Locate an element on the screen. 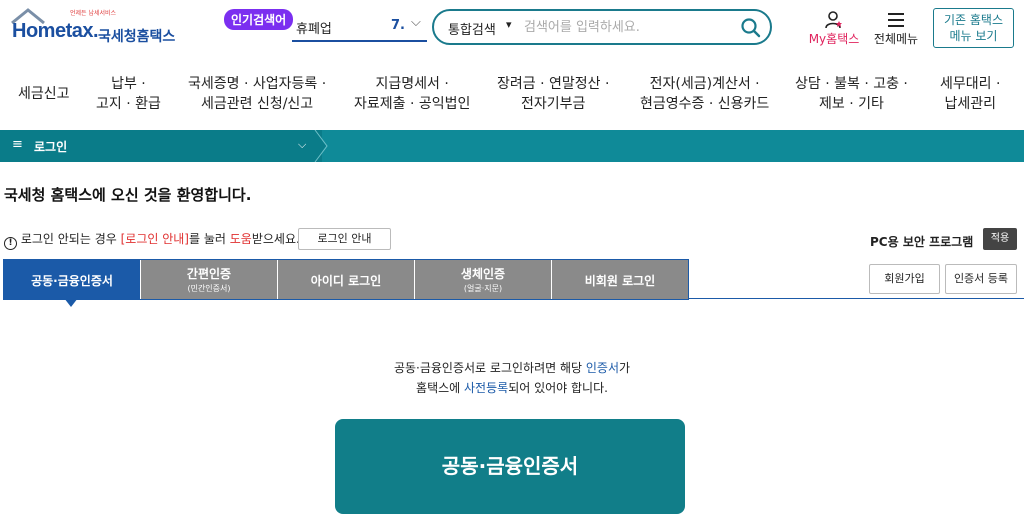  login-guide-button: 로그인 안내 is located at coordinates (344, 239).